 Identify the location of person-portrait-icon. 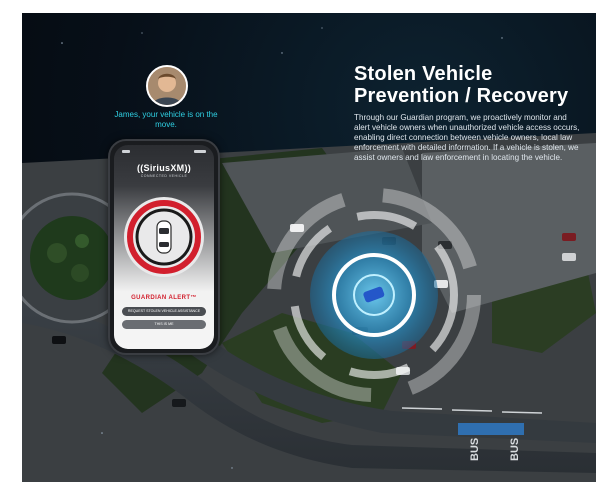
(167, 86).